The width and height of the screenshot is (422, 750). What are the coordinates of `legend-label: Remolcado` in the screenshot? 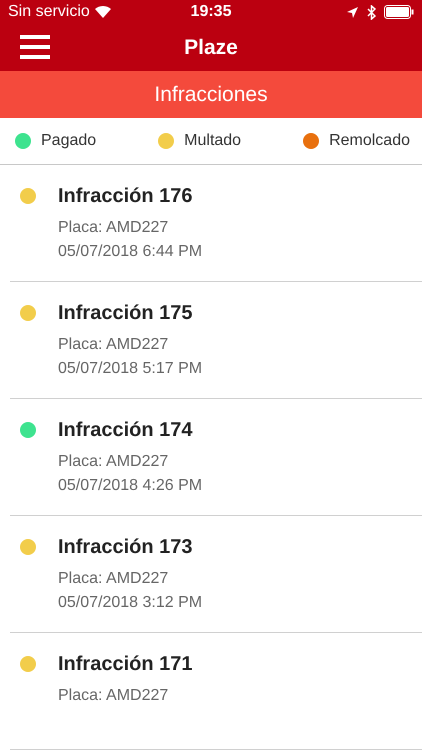 It's located at (369, 140).